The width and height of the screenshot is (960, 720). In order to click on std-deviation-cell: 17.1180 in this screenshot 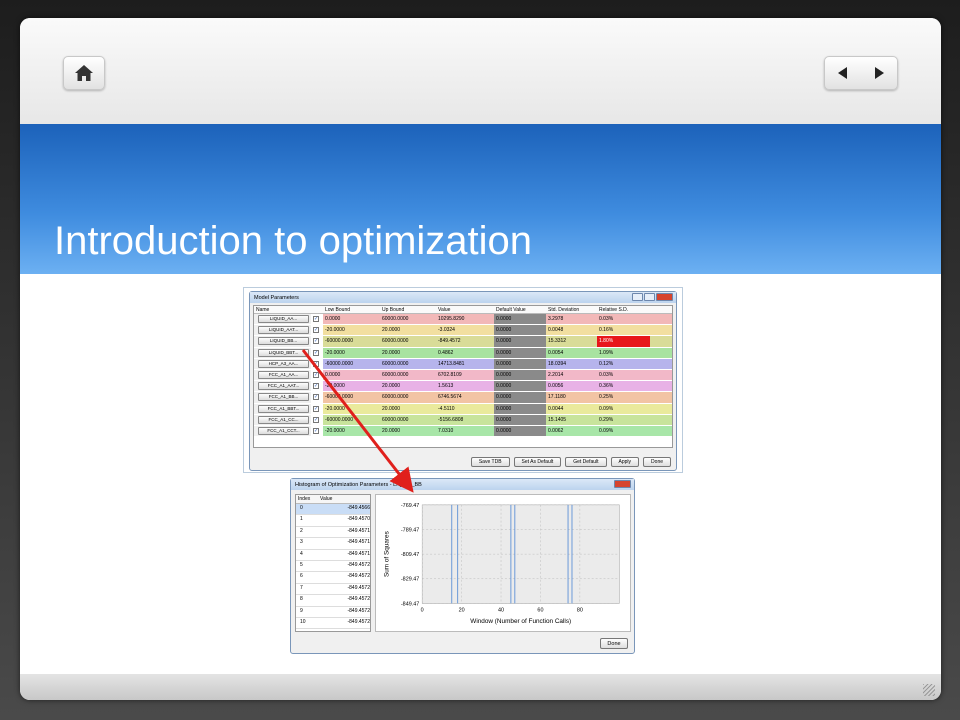, I will do `click(571, 397)`.